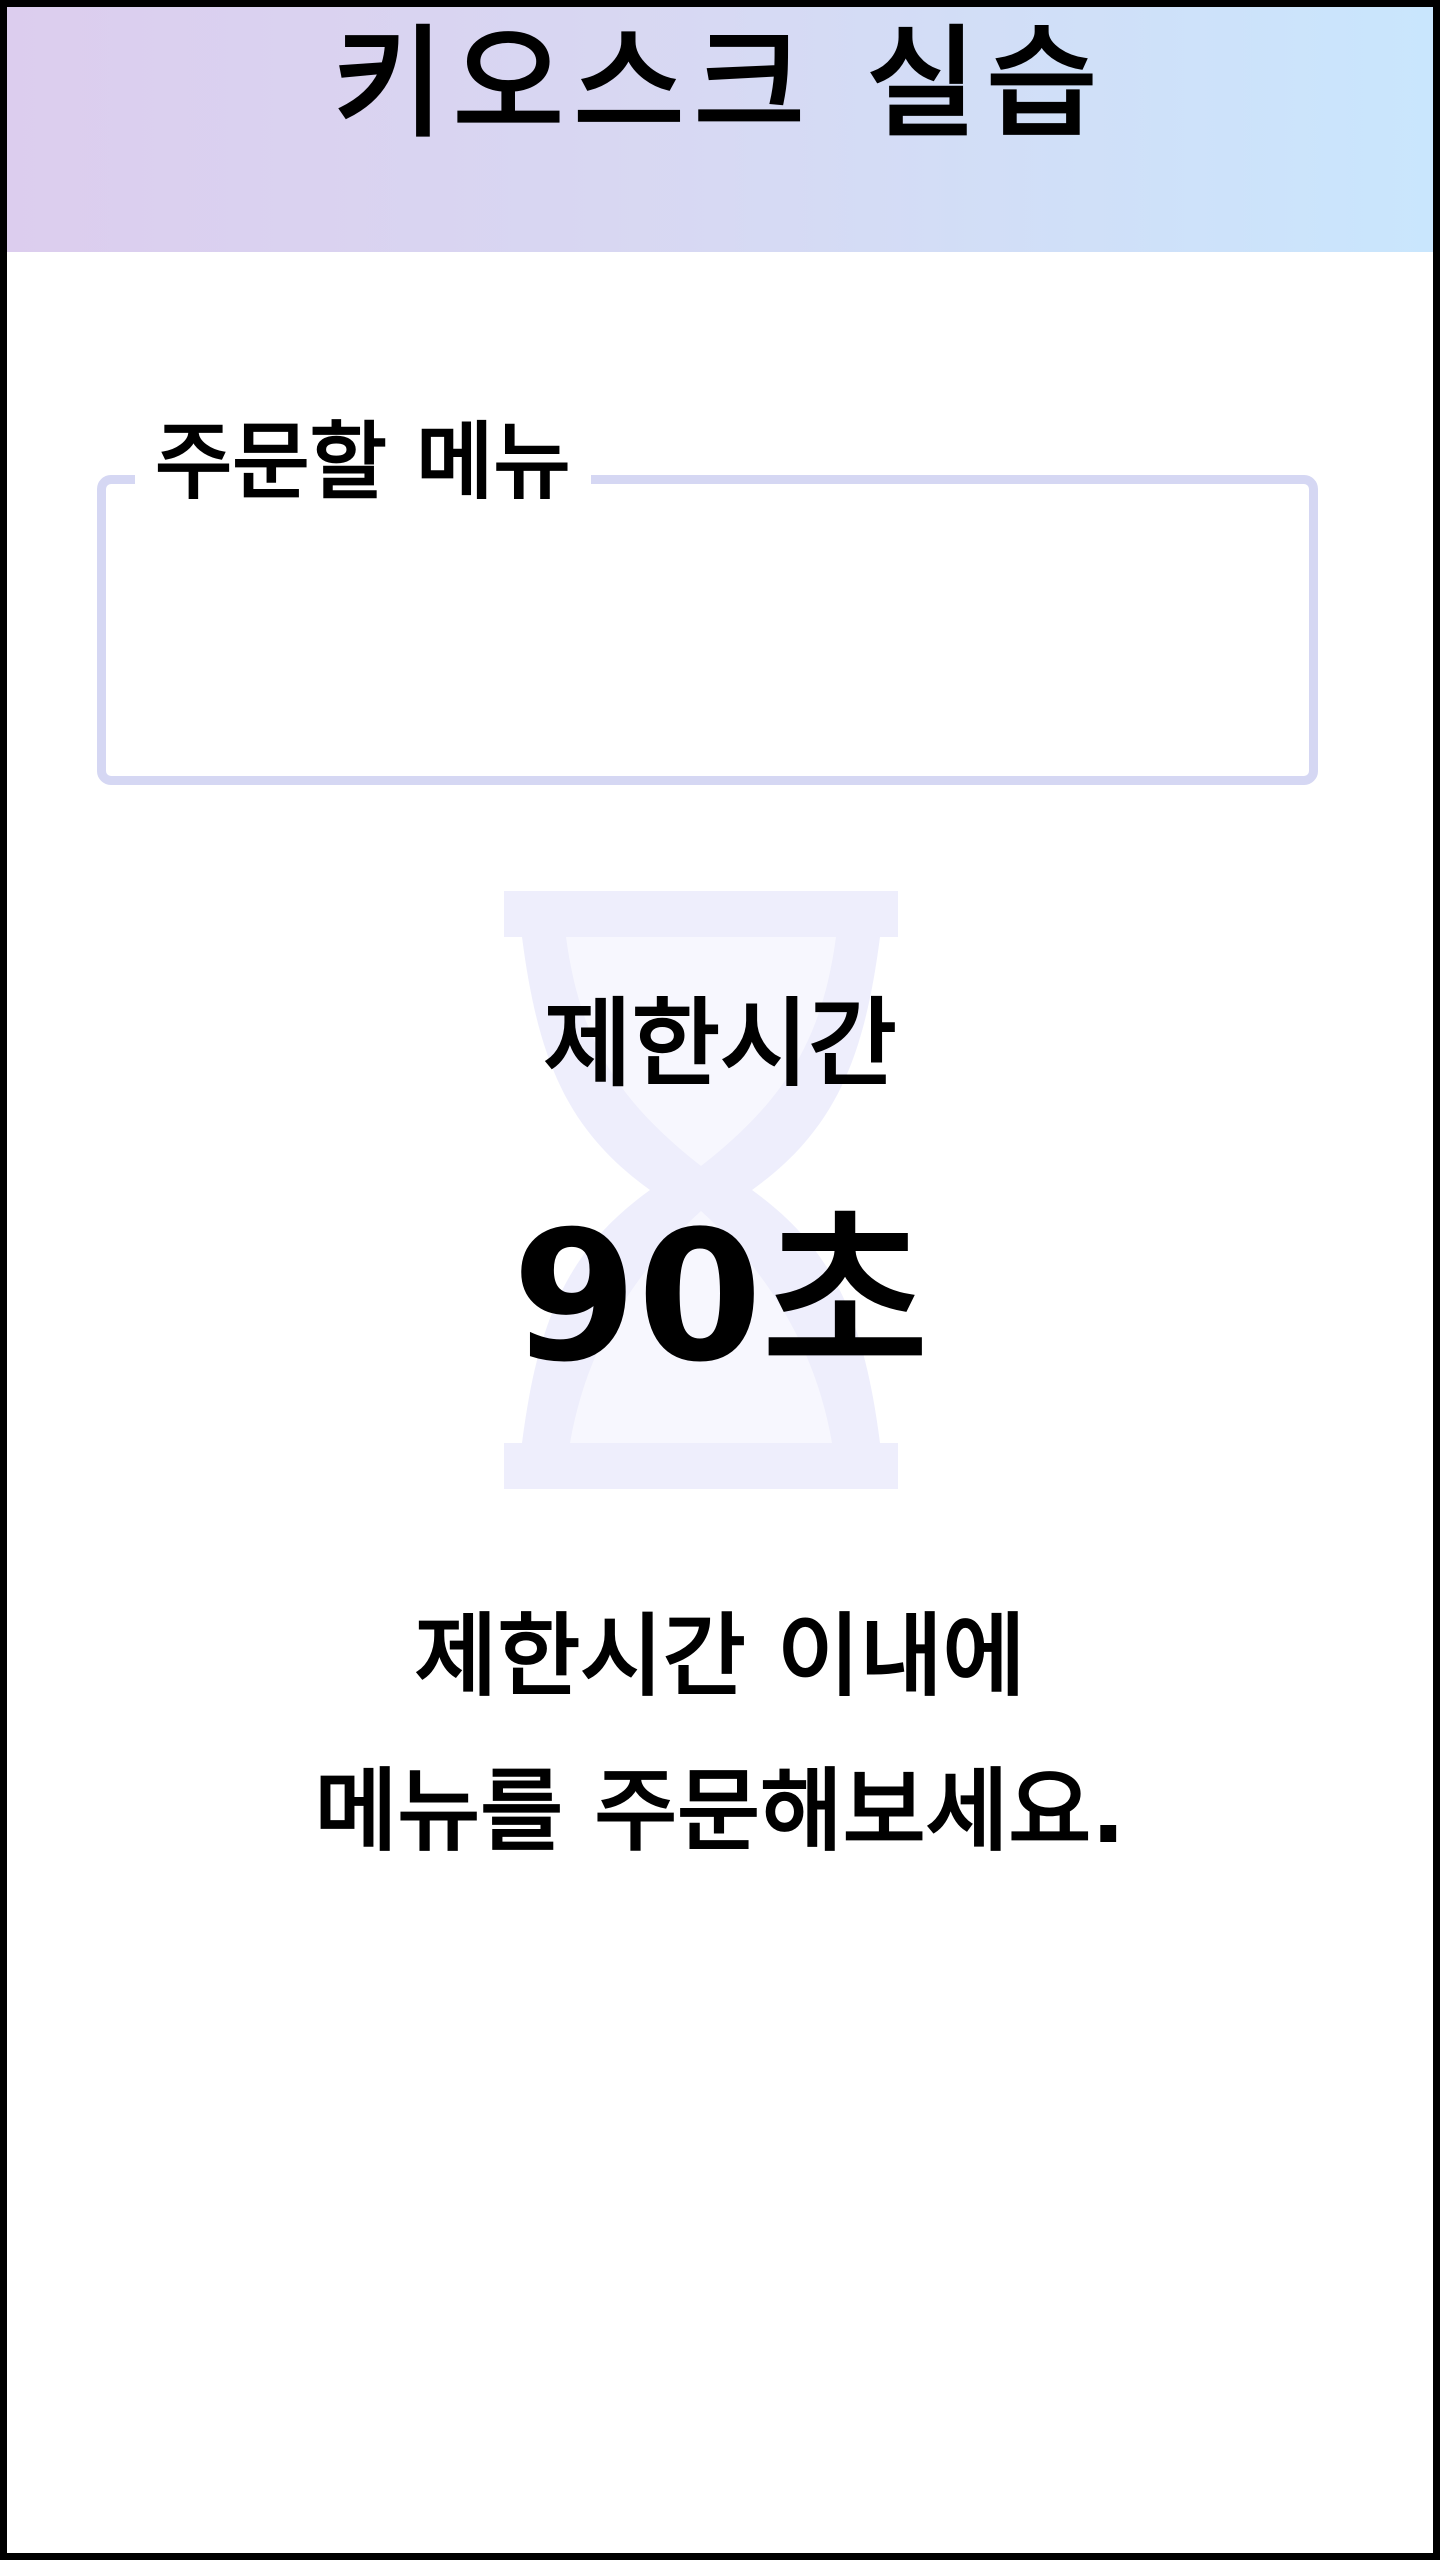  I want to click on time-limit-value: 90초, so click(720, 1297).